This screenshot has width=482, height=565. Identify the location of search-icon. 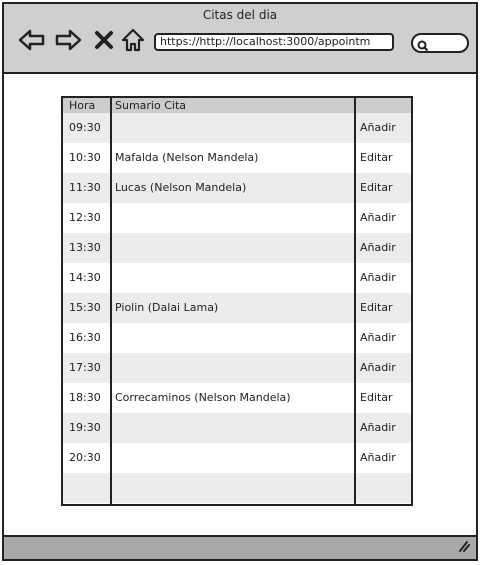
(423, 46).